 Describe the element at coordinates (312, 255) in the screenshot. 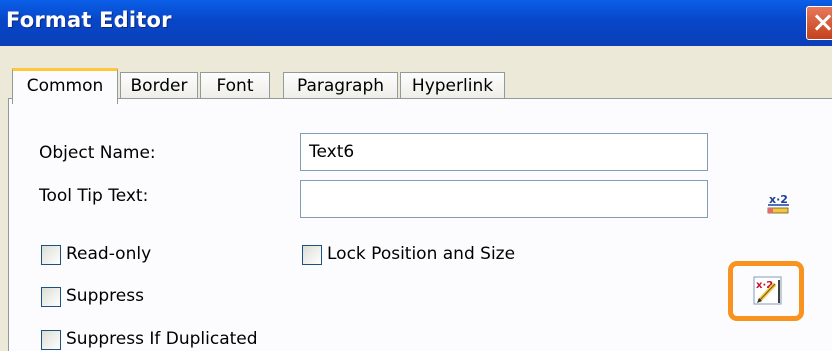

I see `lock-position-checkbox` at that location.